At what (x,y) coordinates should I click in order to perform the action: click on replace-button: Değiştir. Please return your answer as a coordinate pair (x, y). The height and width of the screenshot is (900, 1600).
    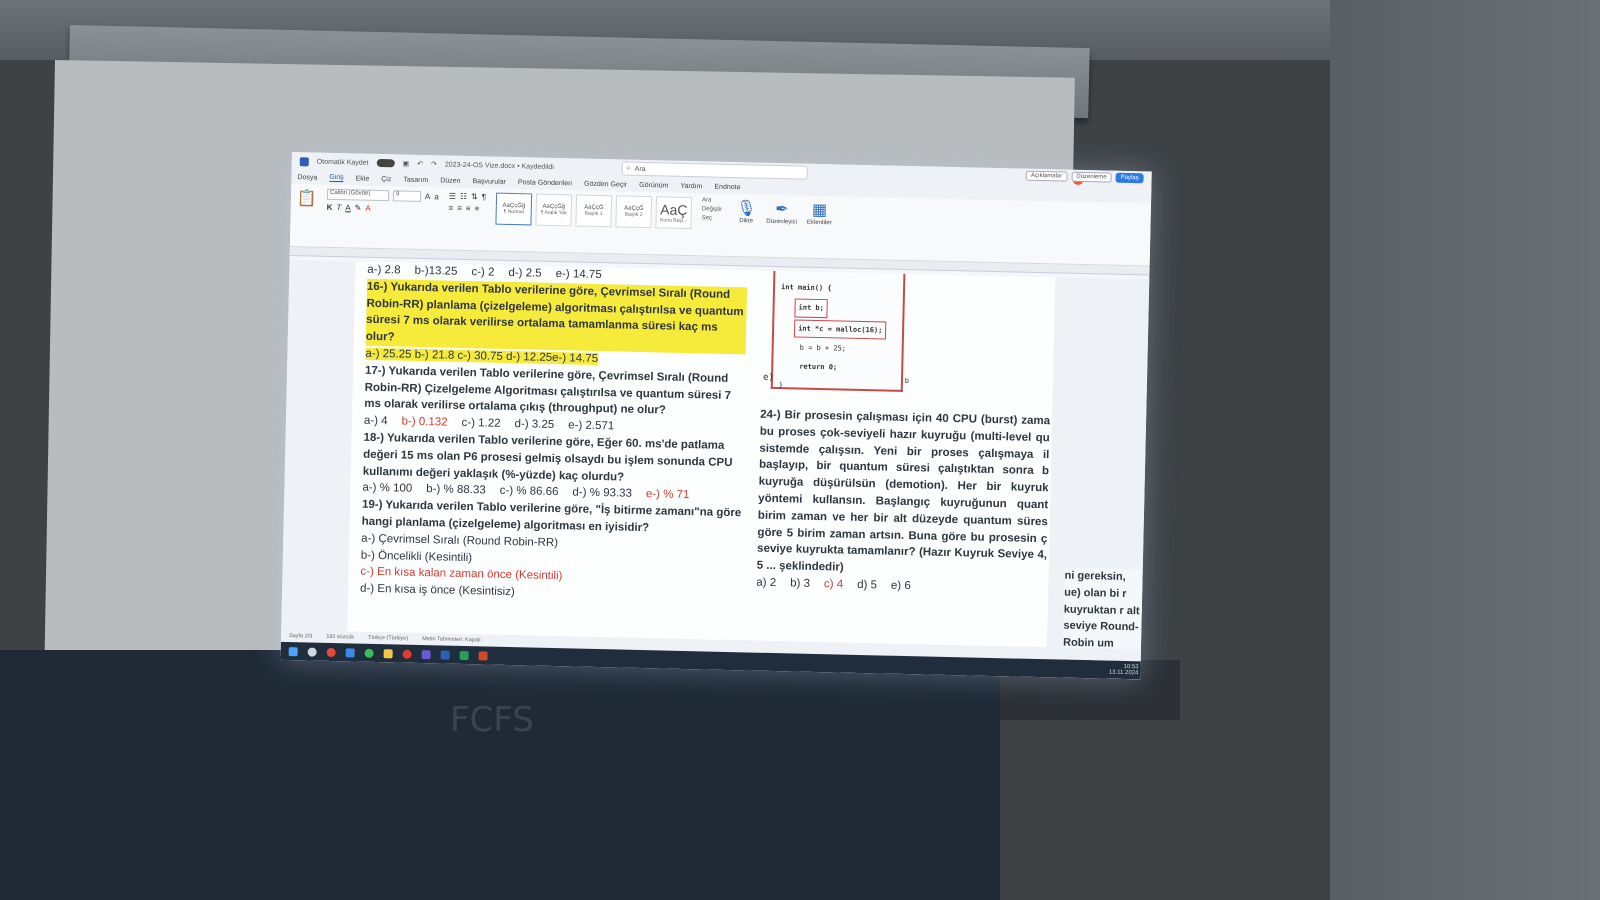
    Looking at the image, I should click on (712, 209).